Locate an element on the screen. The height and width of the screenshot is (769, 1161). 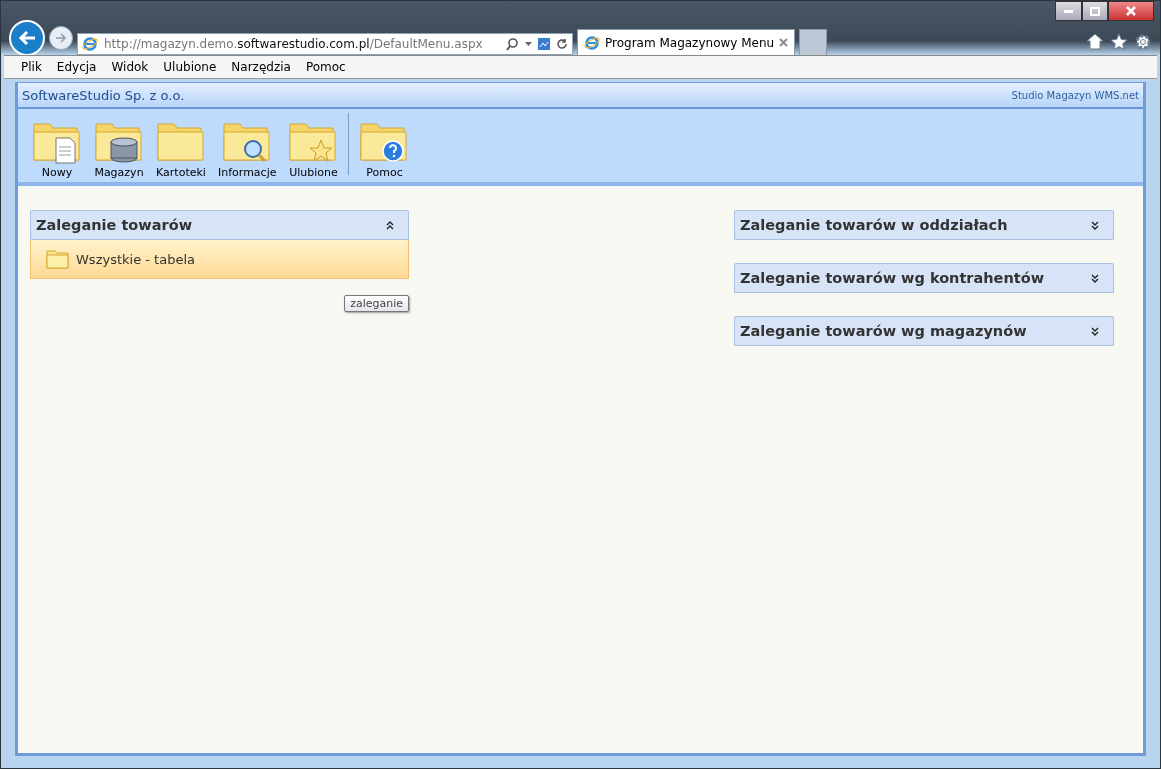
toolbar-button: Informacje is located at coordinates (247, 149).